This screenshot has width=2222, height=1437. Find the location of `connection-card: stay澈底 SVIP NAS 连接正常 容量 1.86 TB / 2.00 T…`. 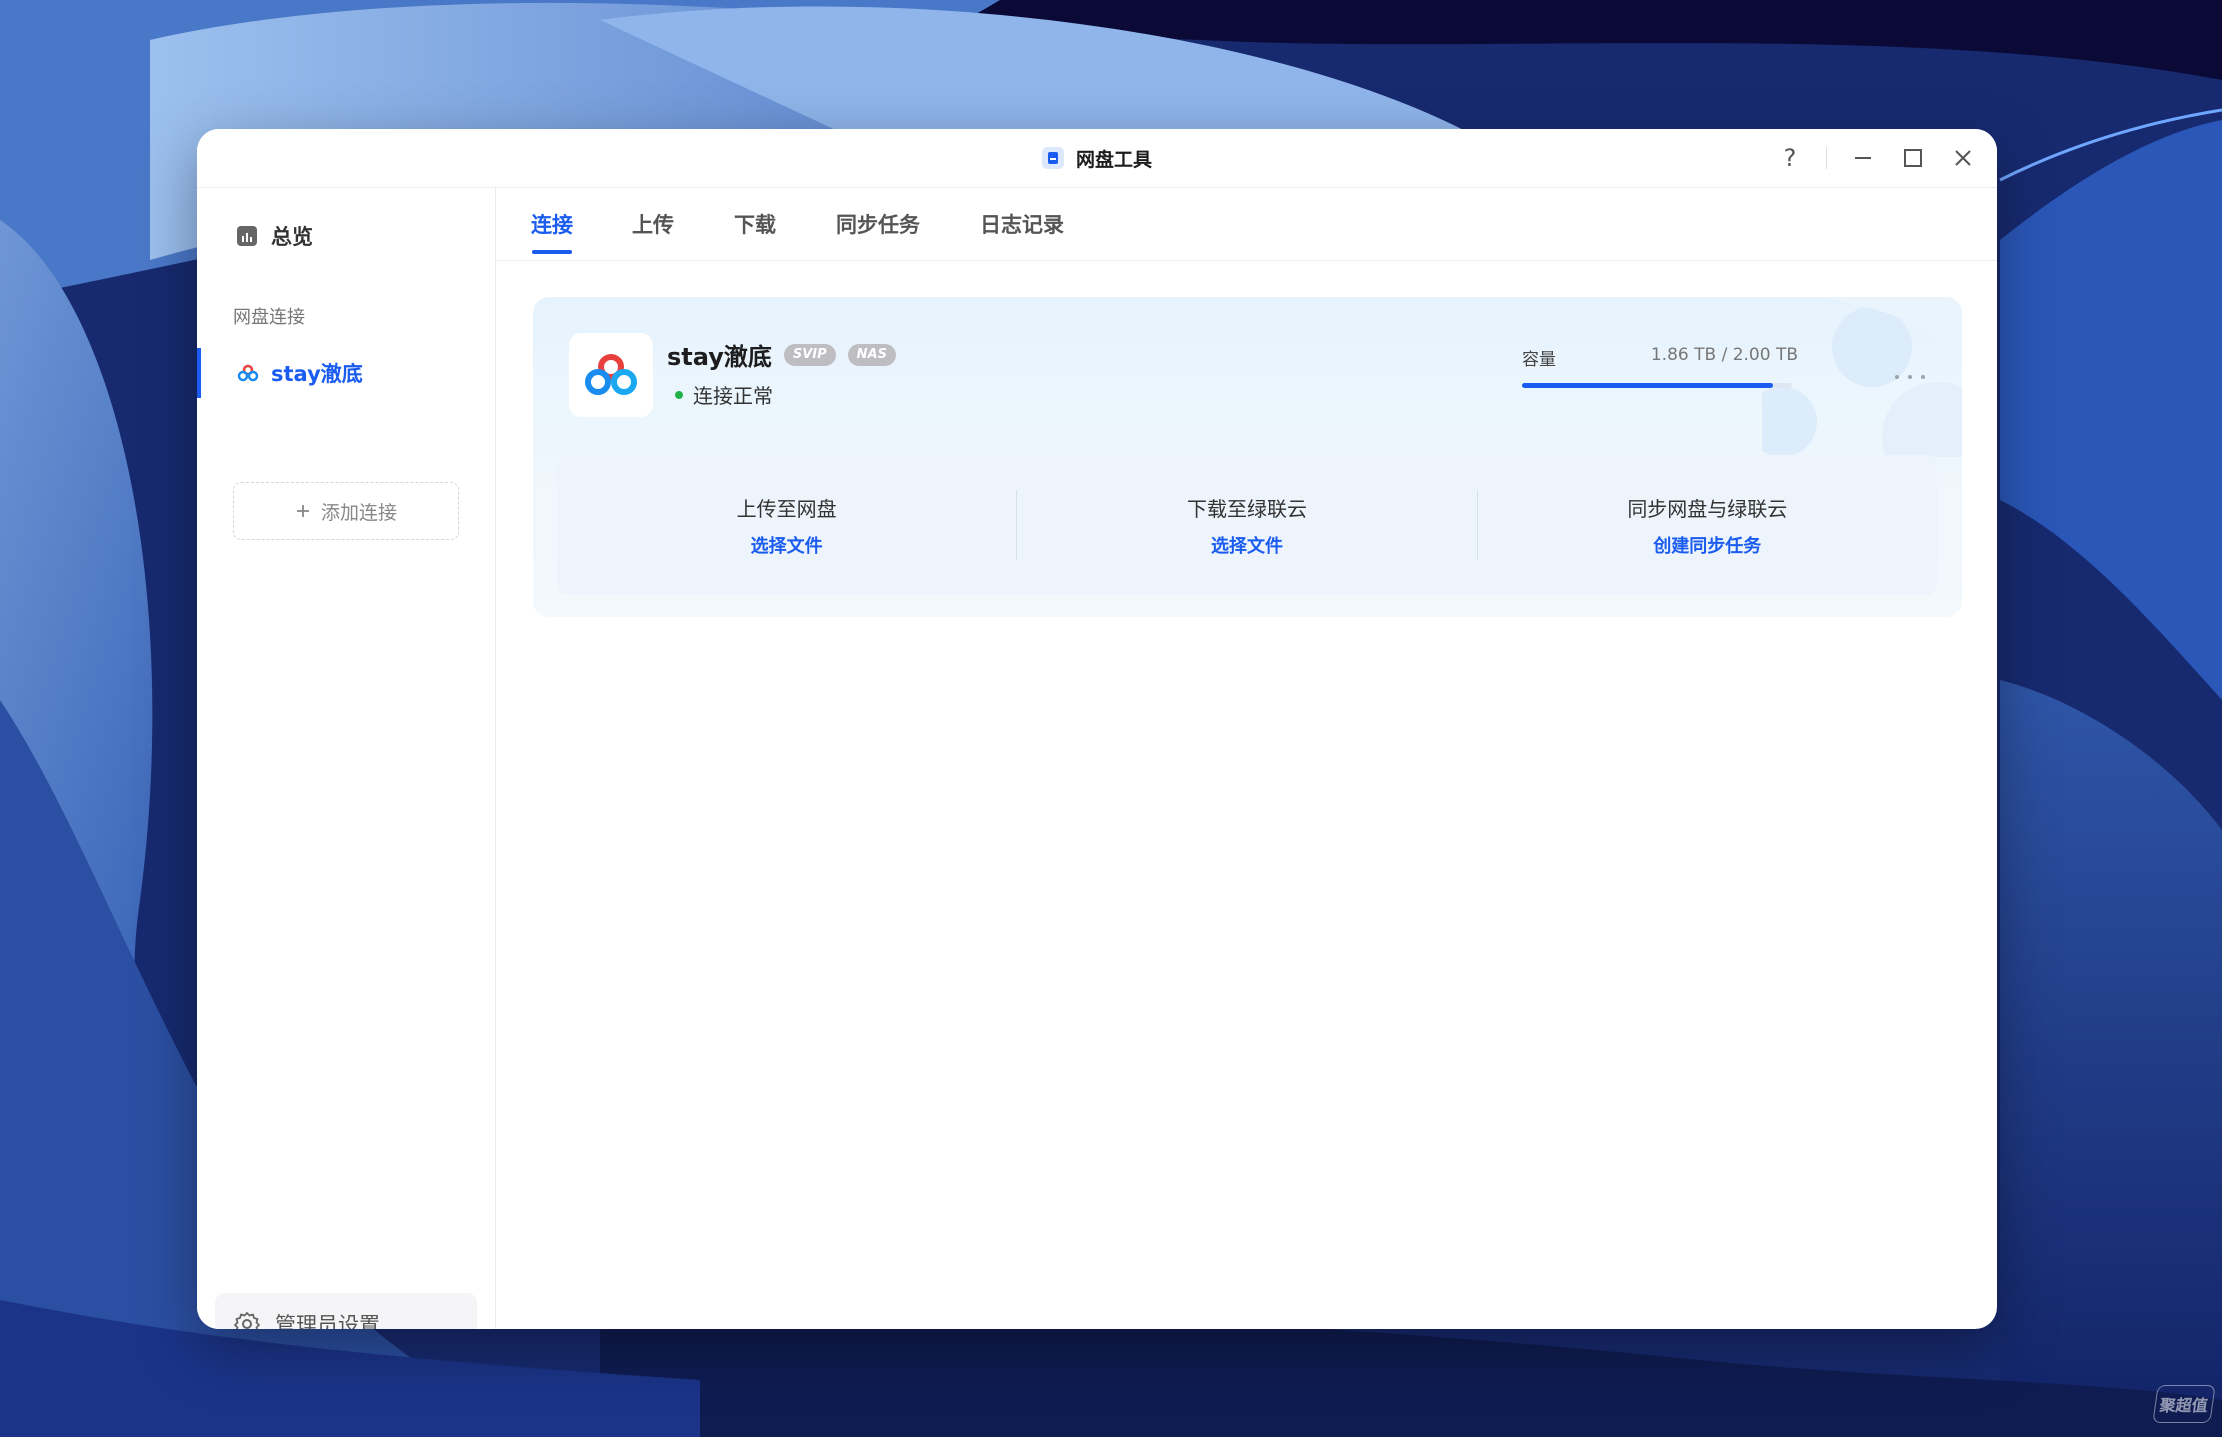

connection-card: stay澈底 SVIP NAS 连接正常 容量 1.86 TB / 2.00 T… is located at coordinates (1247, 457).